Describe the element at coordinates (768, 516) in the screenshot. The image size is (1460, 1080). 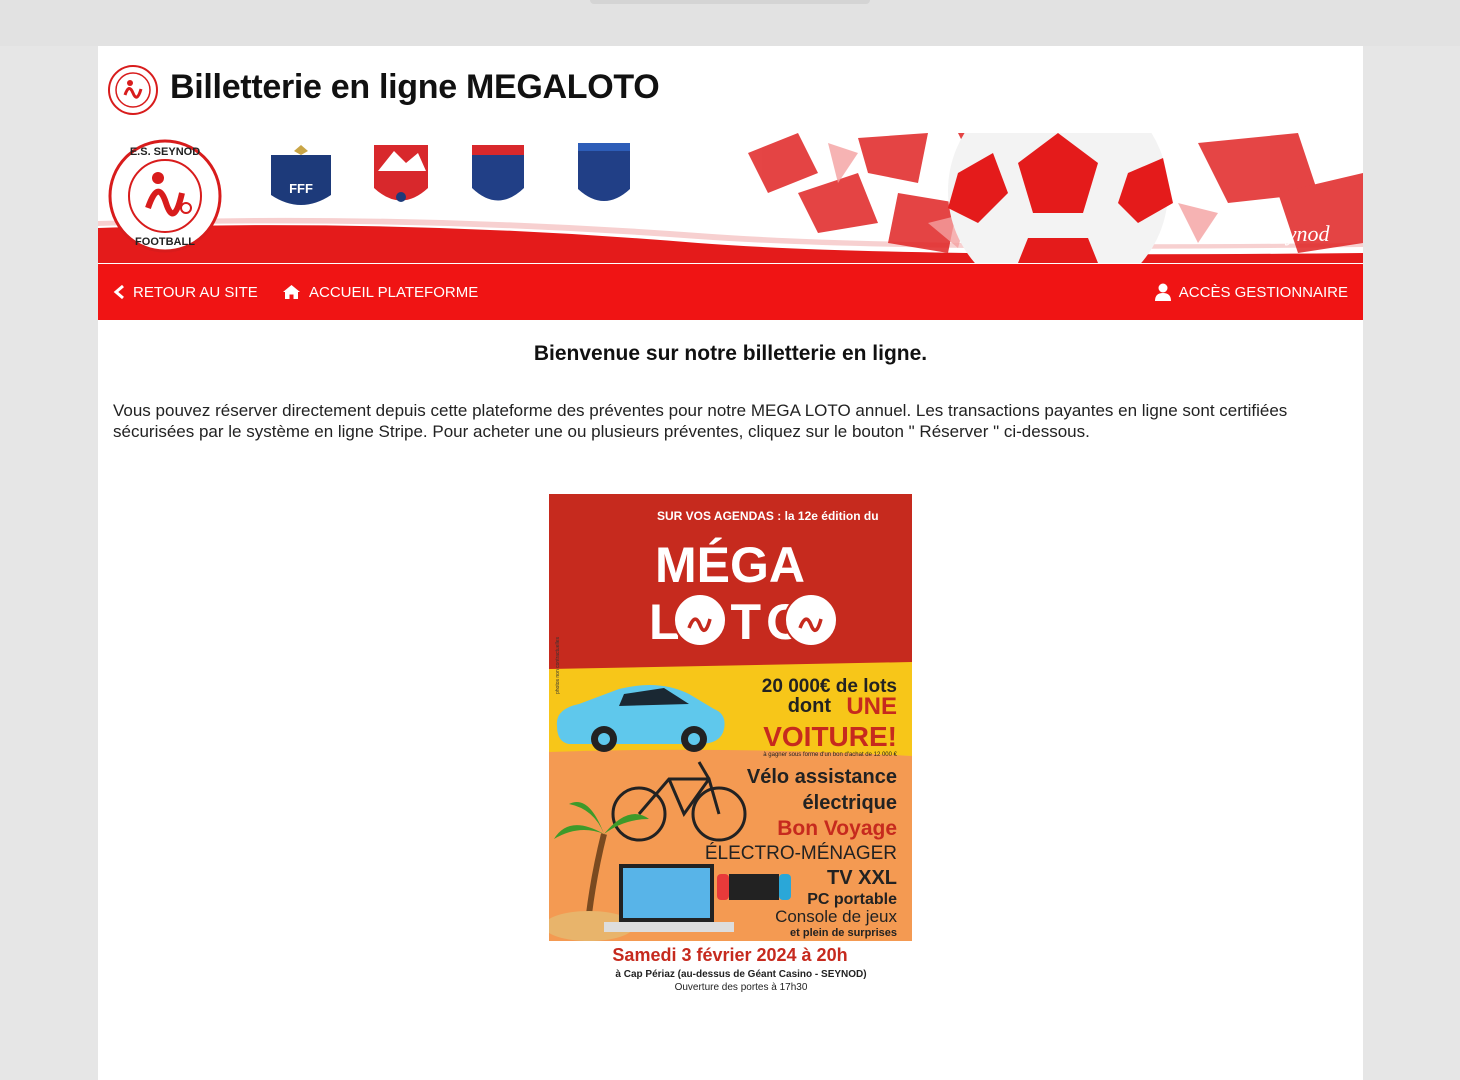
I see `poster-top-line: SUR VOS AGENDAS : la 12e édition du` at that location.